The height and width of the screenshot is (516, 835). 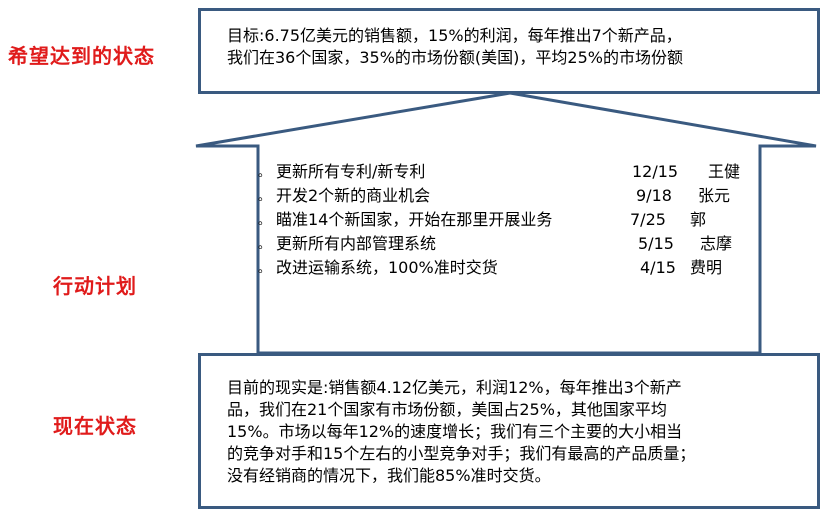 I want to click on current-line: 15%。市场以每年12%的速度增长；我们有三个主要的大小相当, so click(x=455, y=431).